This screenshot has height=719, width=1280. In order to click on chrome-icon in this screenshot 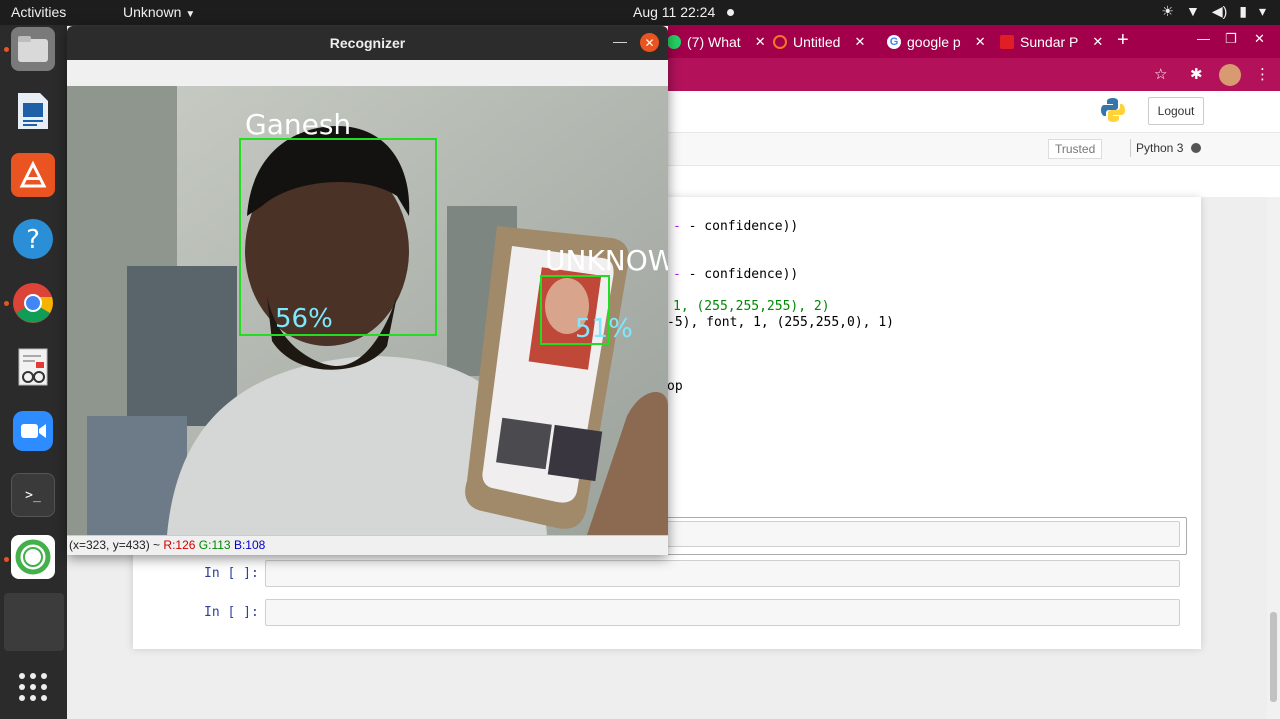, I will do `click(33, 303)`.